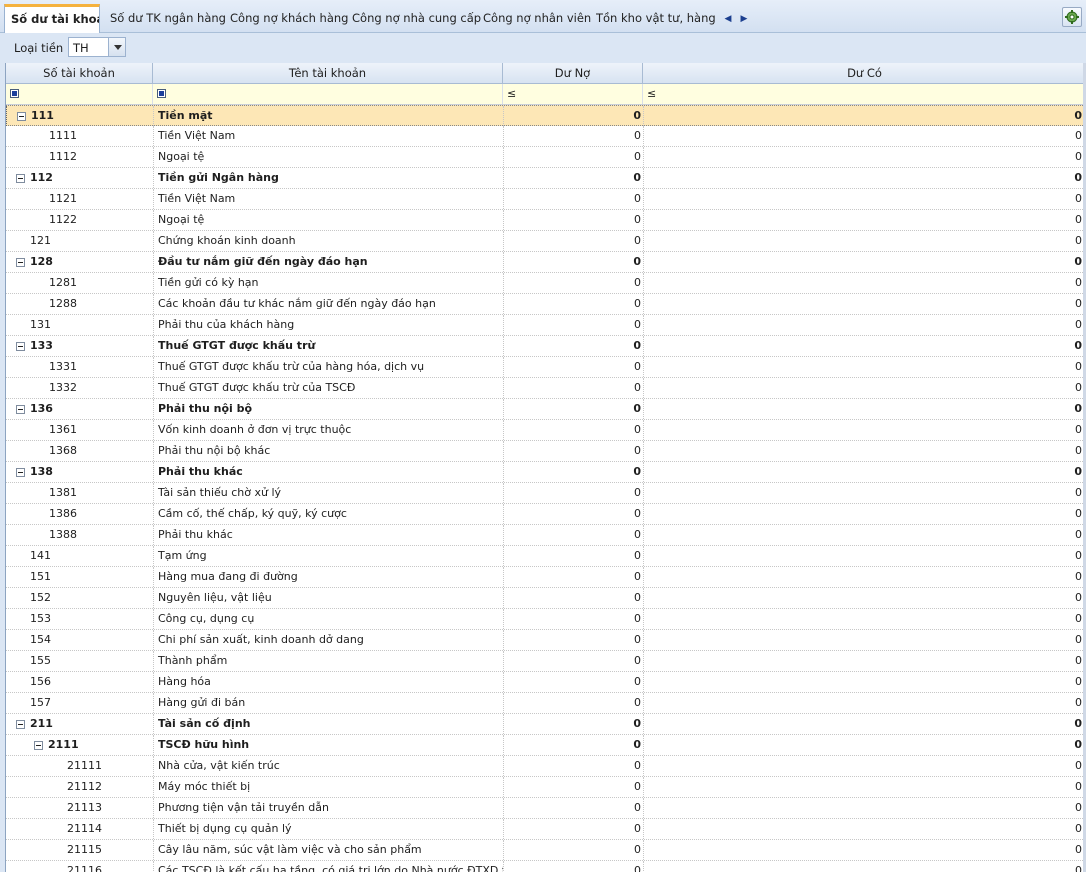  What do you see at coordinates (79, 472) in the screenshot?
I see `account-no-cell: 138` at bounding box center [79, 472].